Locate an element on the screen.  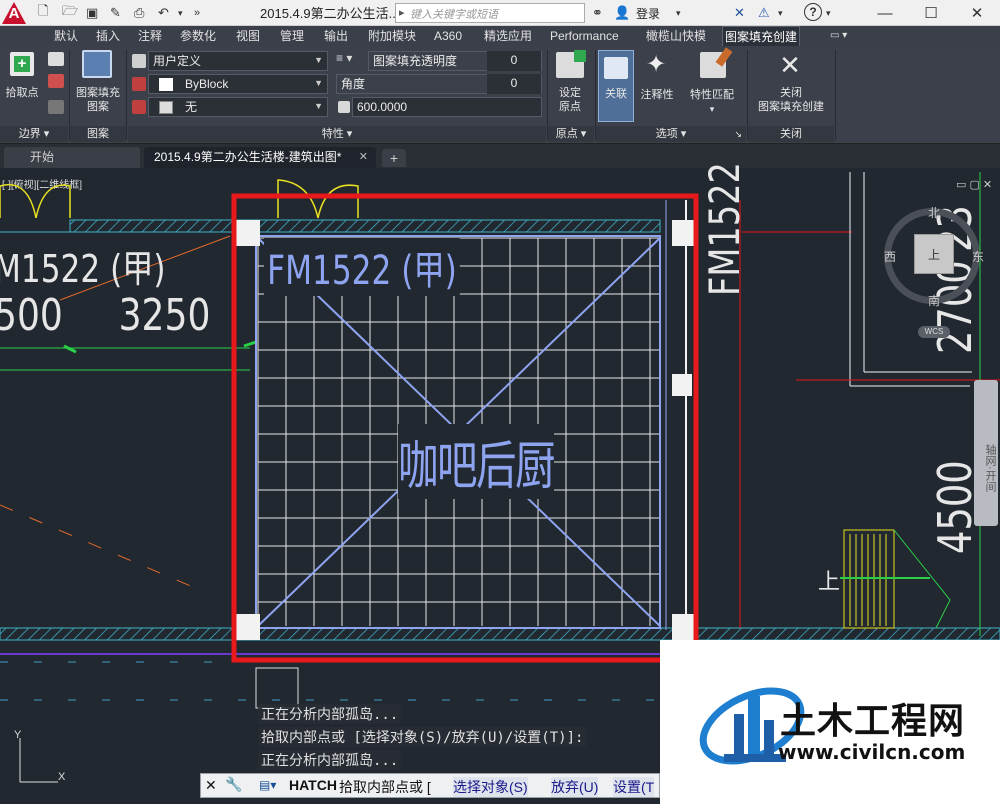
new-tab-button: + is located at coordinates (394, 158).